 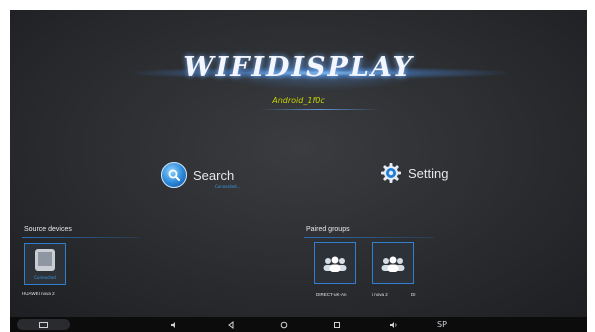 I want to click on back-icon, so click(x=231, y=324).